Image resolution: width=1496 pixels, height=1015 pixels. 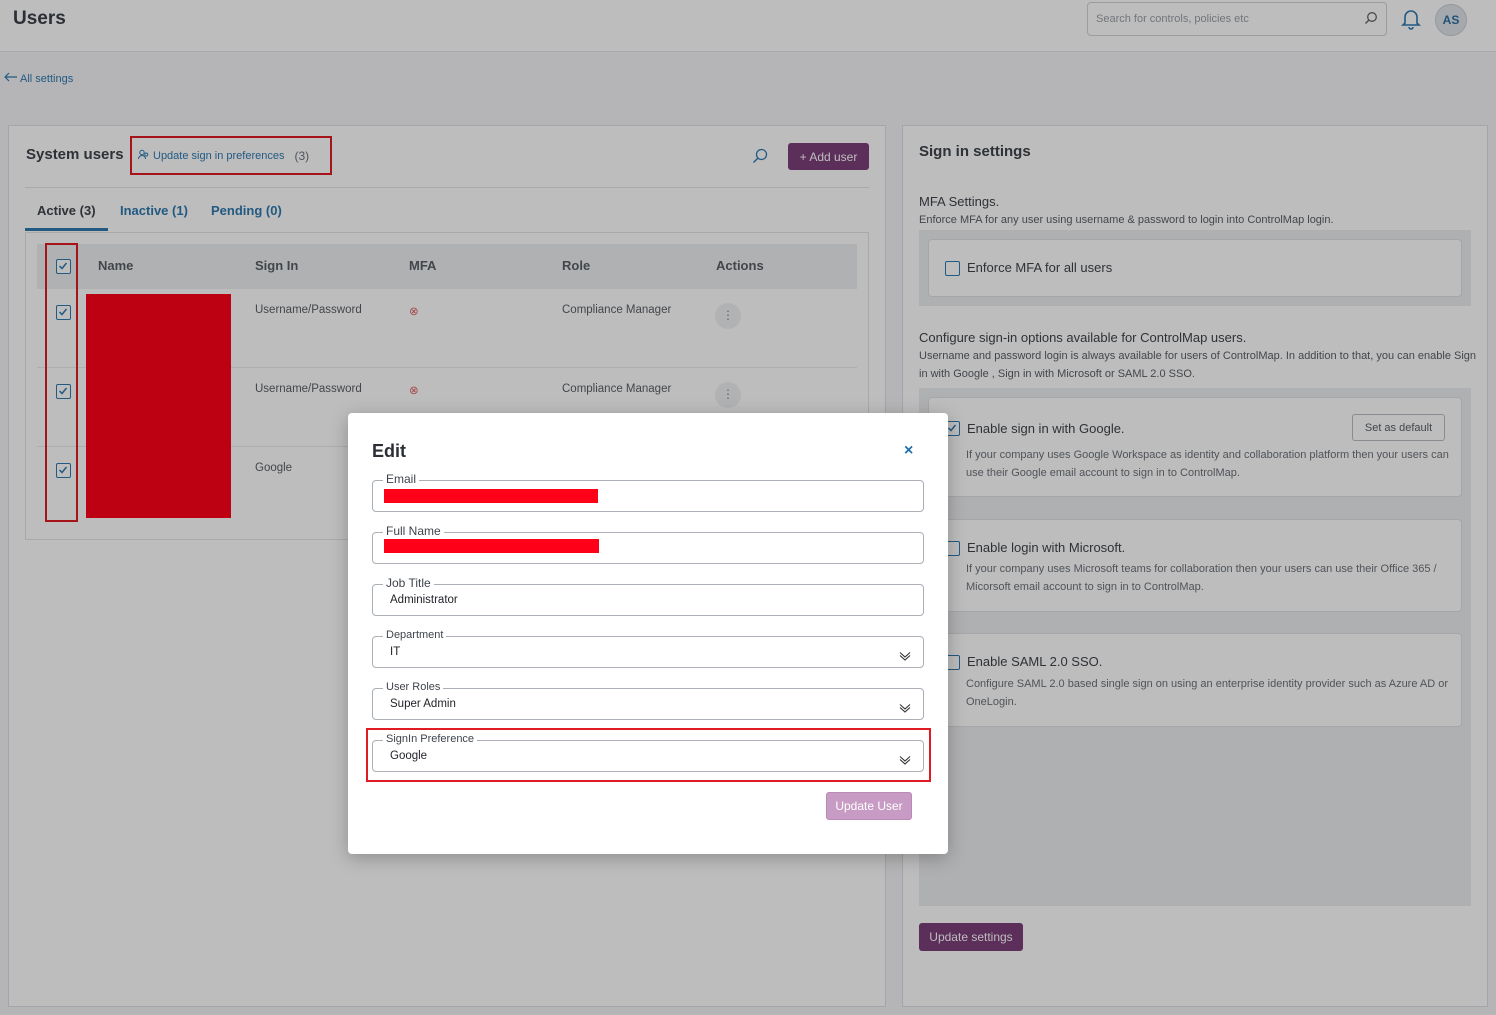 I want to click on redacted-email, so click(x=491, y=496).